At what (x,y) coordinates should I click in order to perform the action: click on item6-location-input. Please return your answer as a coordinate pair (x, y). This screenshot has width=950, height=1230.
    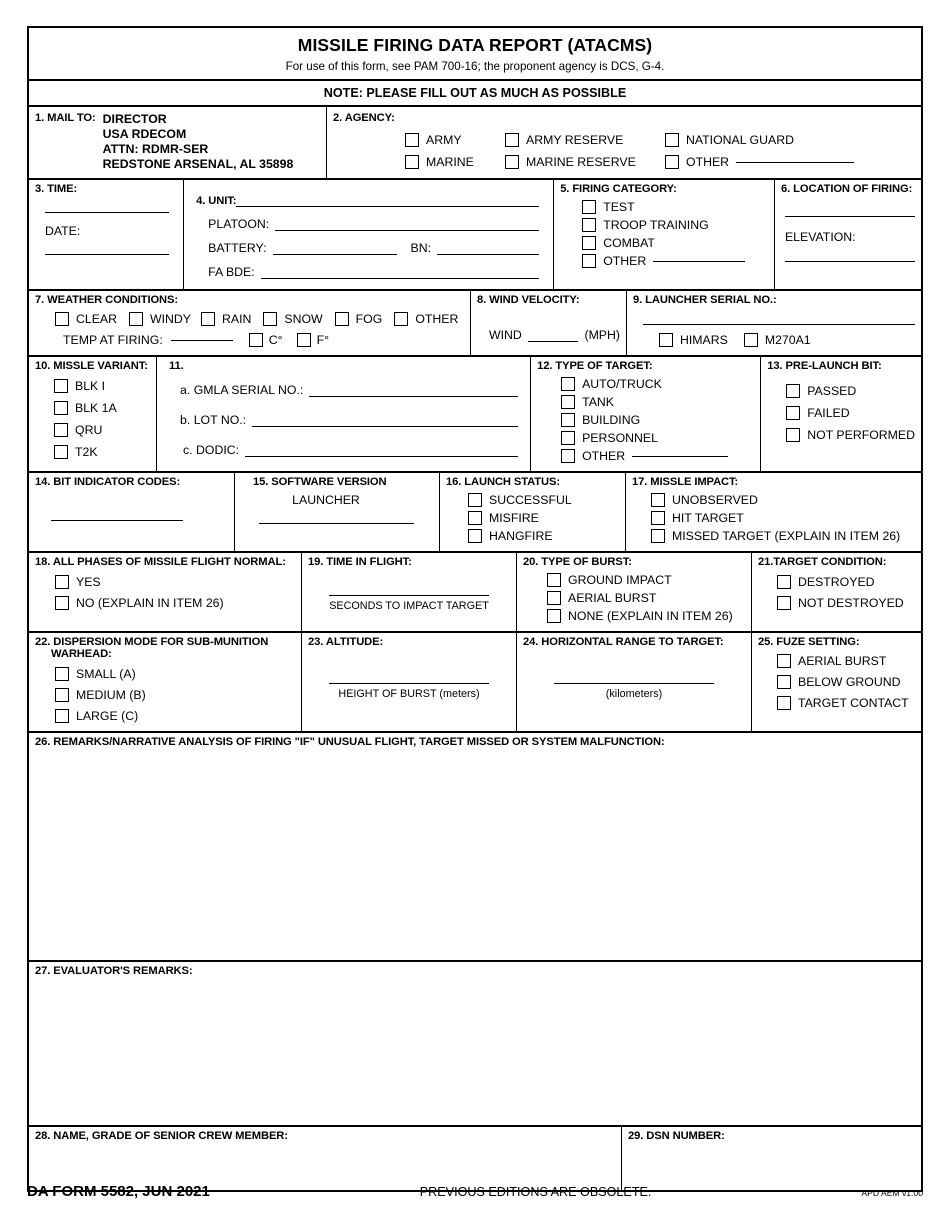
    Looking at the image, I should click on (849, 216).